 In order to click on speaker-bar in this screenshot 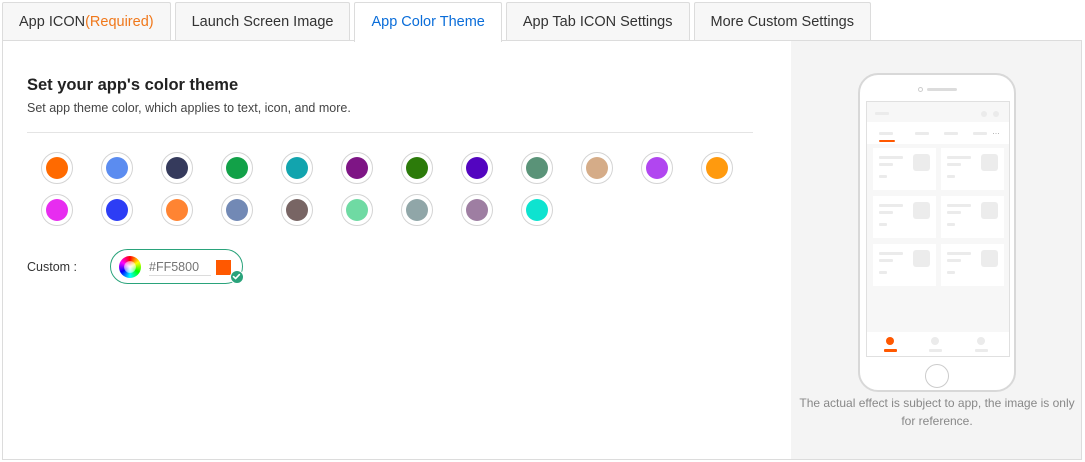, I will do `click(942, 89)`.